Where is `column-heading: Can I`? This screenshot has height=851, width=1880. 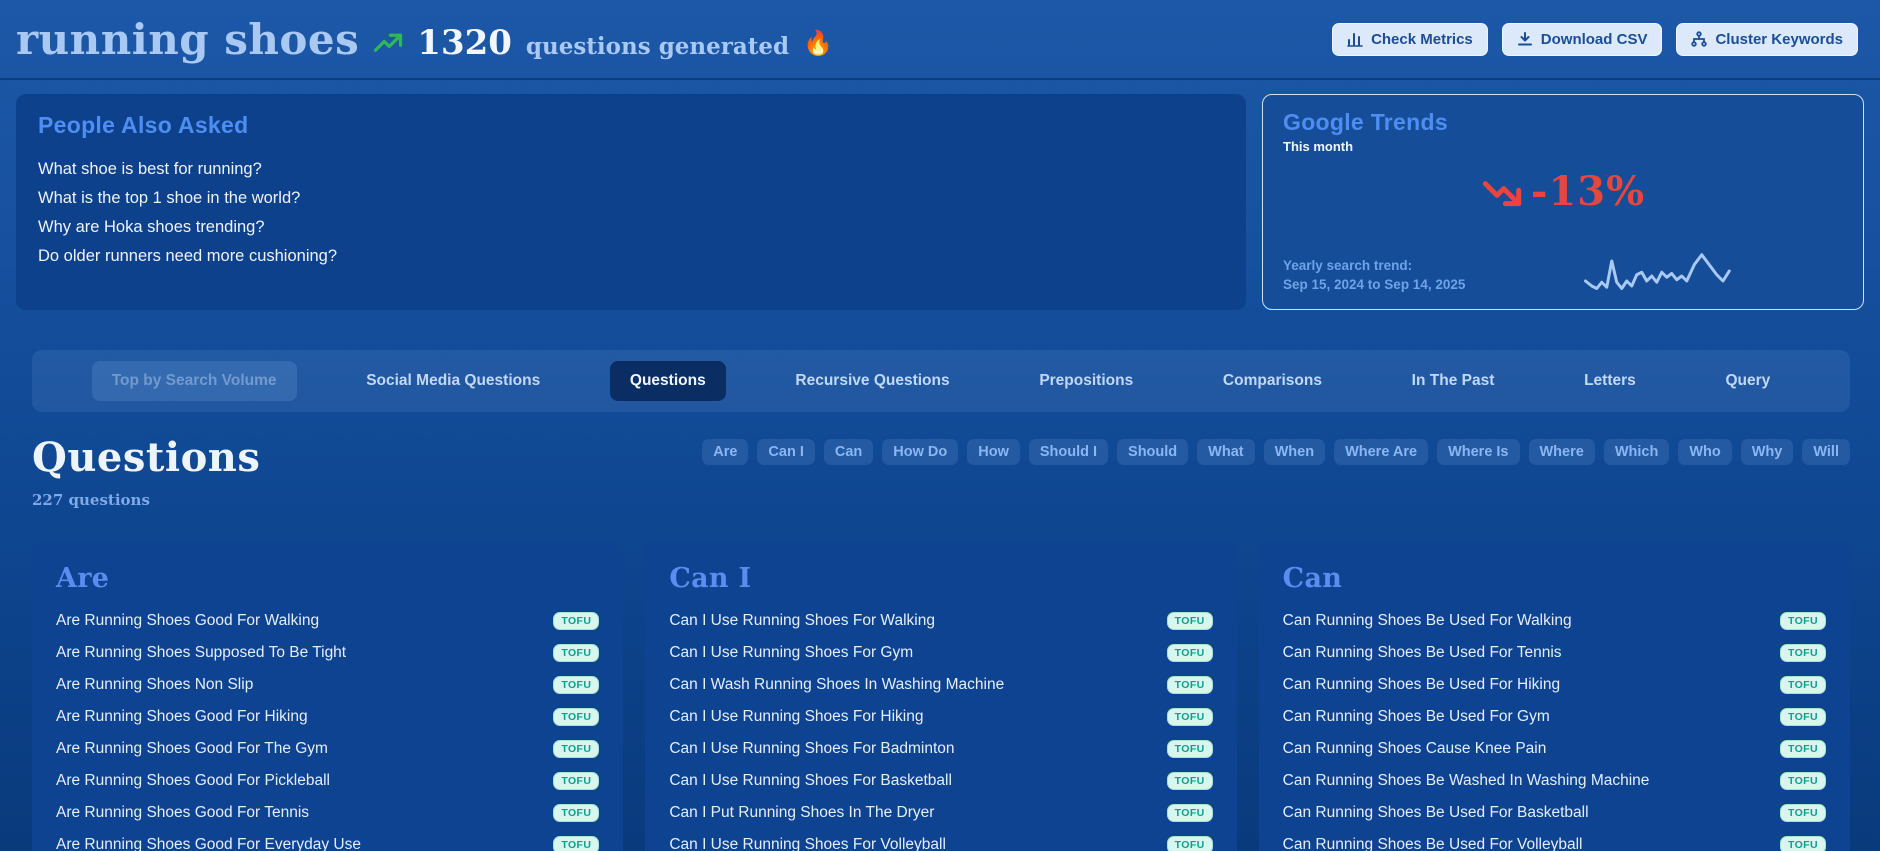
column-heading: Can I is located at coordinates (710, 578).